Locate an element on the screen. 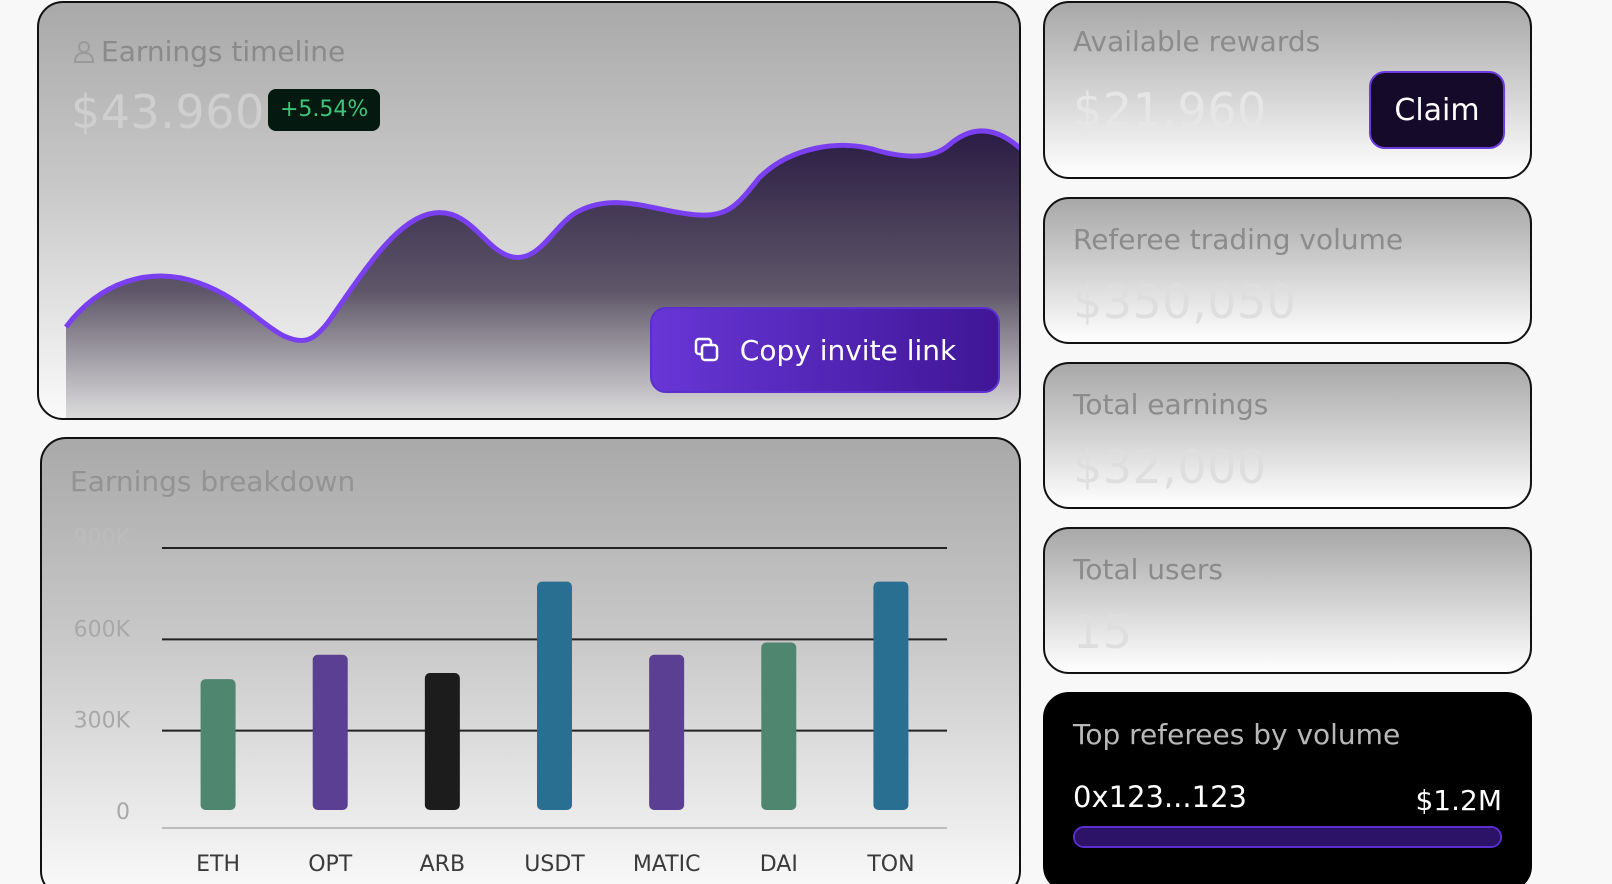 The width and height of the screenshot is (1612, 884). available-rewards-value: $21.960 is located at coordinates (1170, 110).